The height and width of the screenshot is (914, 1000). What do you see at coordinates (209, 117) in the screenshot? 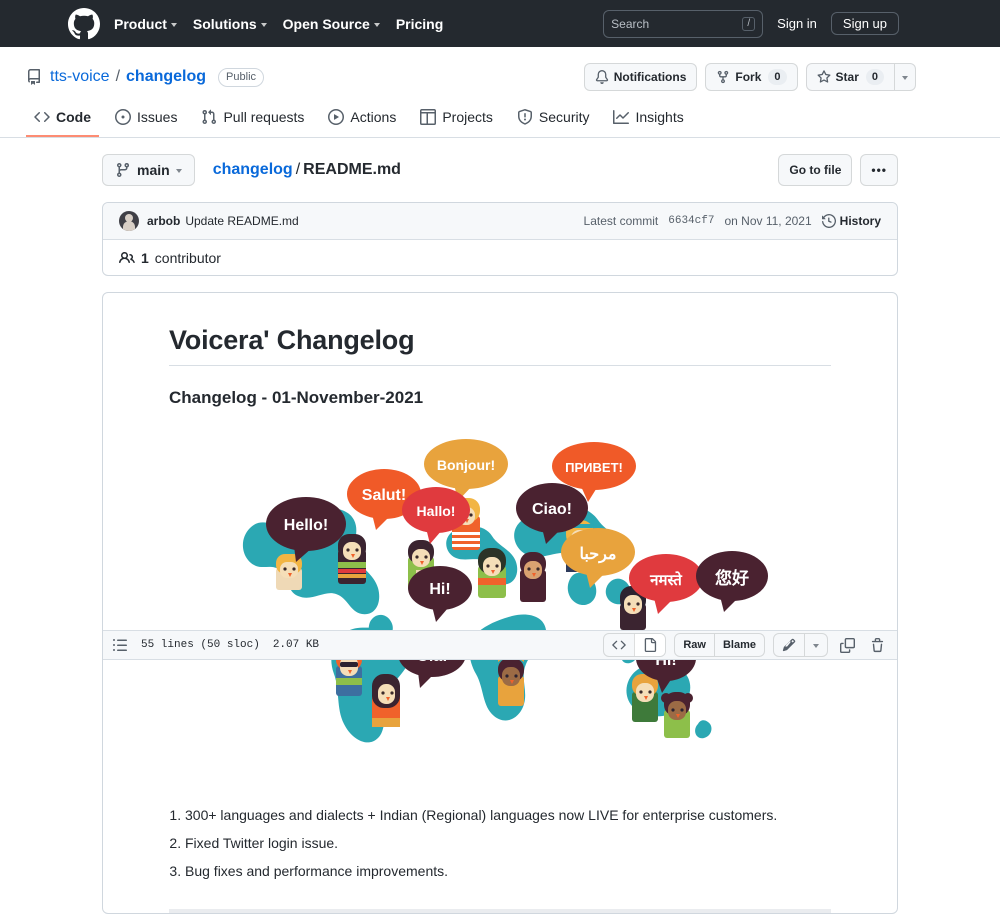
I see `git-pull-request-icon` at bounding box center [209, 117].